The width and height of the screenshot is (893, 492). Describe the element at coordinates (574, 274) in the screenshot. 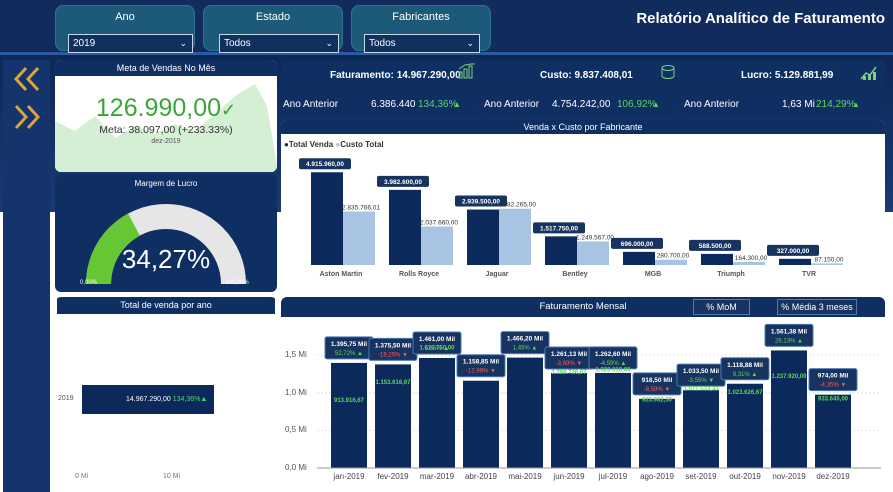

I see `fab-category-label: Bentley` at that location.